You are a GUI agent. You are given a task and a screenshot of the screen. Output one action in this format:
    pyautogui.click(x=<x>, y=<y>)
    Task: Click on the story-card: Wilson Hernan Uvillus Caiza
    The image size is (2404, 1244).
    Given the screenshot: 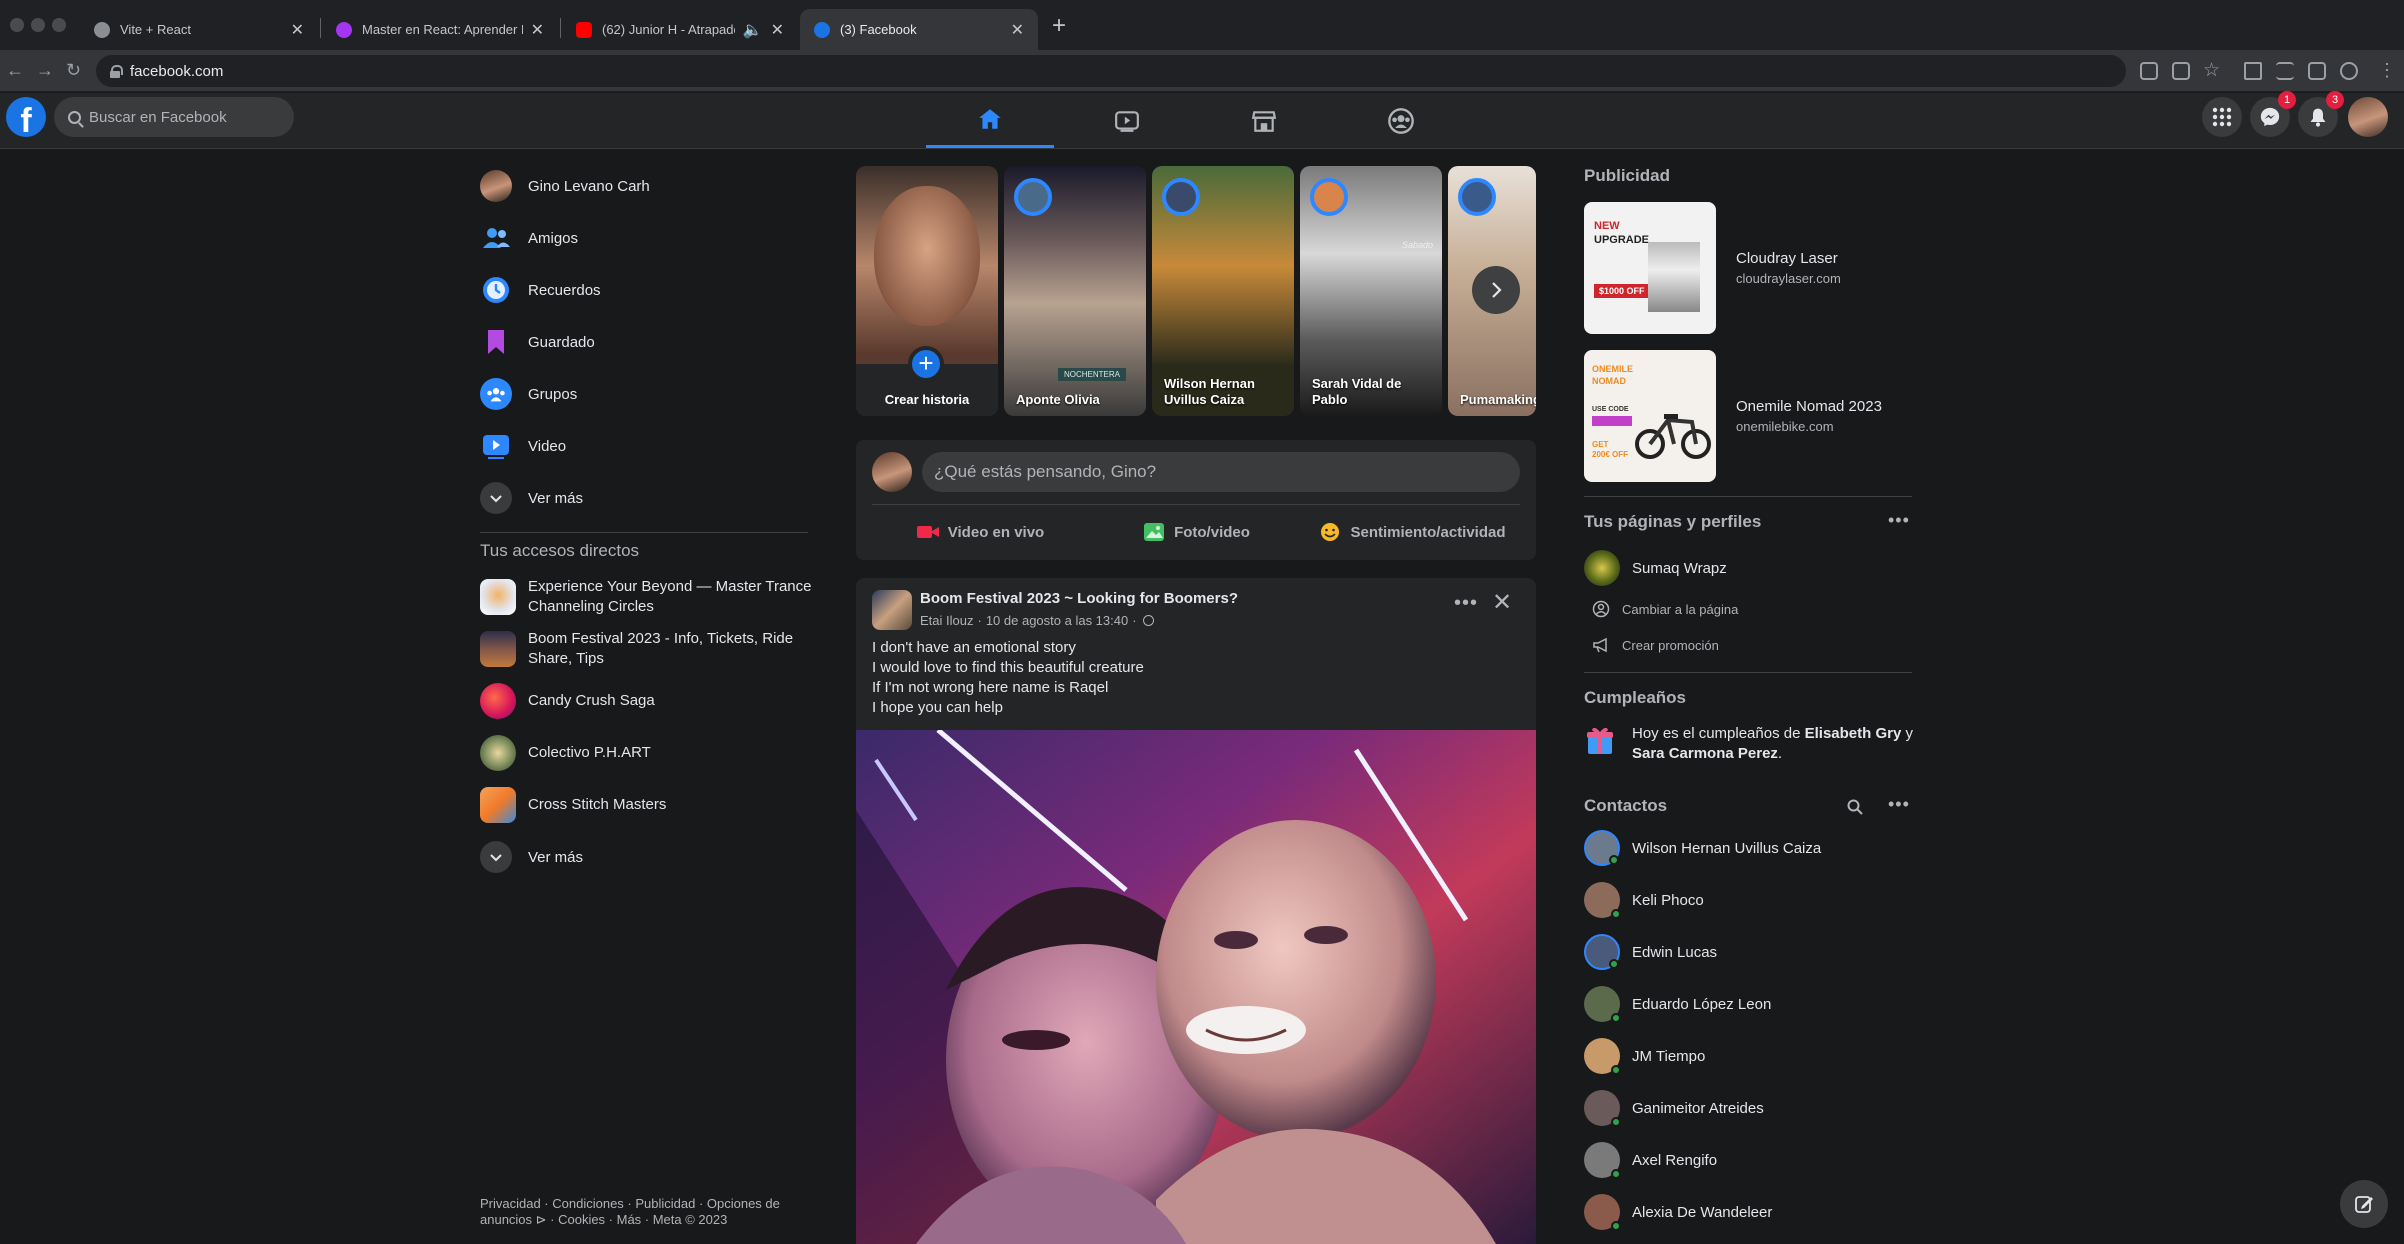 What is the action you would take?
    pyautogui.click(x=1223, y=291)
    